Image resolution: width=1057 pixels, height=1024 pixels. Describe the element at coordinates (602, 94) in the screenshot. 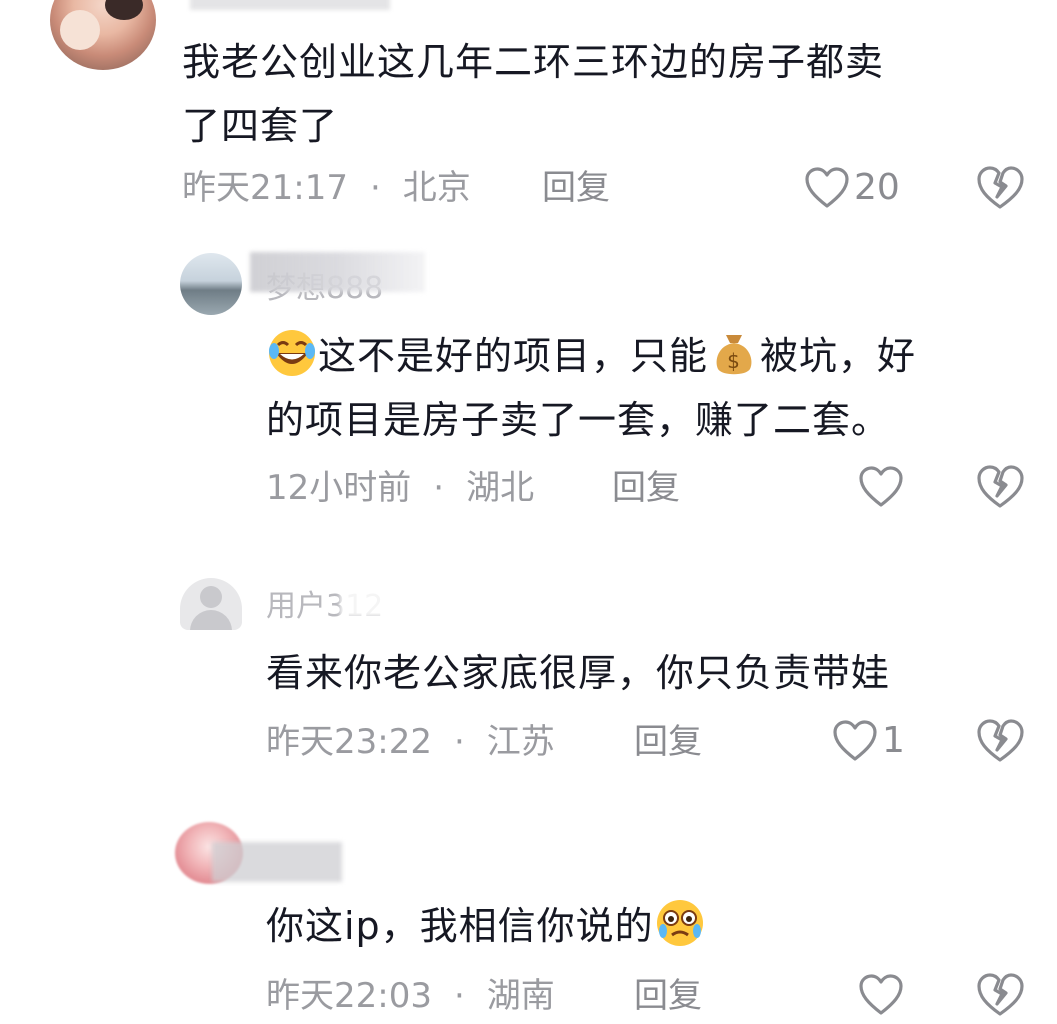

I see `comment-text: 我老公创业这几年二环三环边的房子都卖 了四套了` at that location.